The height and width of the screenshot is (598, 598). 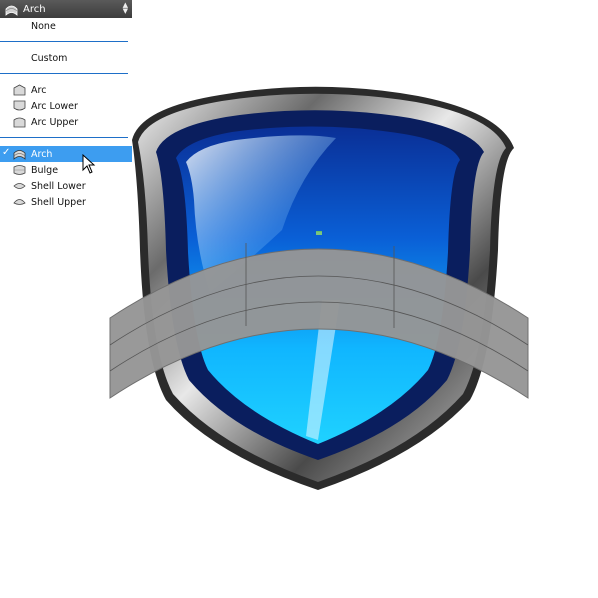 I want to click on bulge-icon, so click(x=19, y=170).